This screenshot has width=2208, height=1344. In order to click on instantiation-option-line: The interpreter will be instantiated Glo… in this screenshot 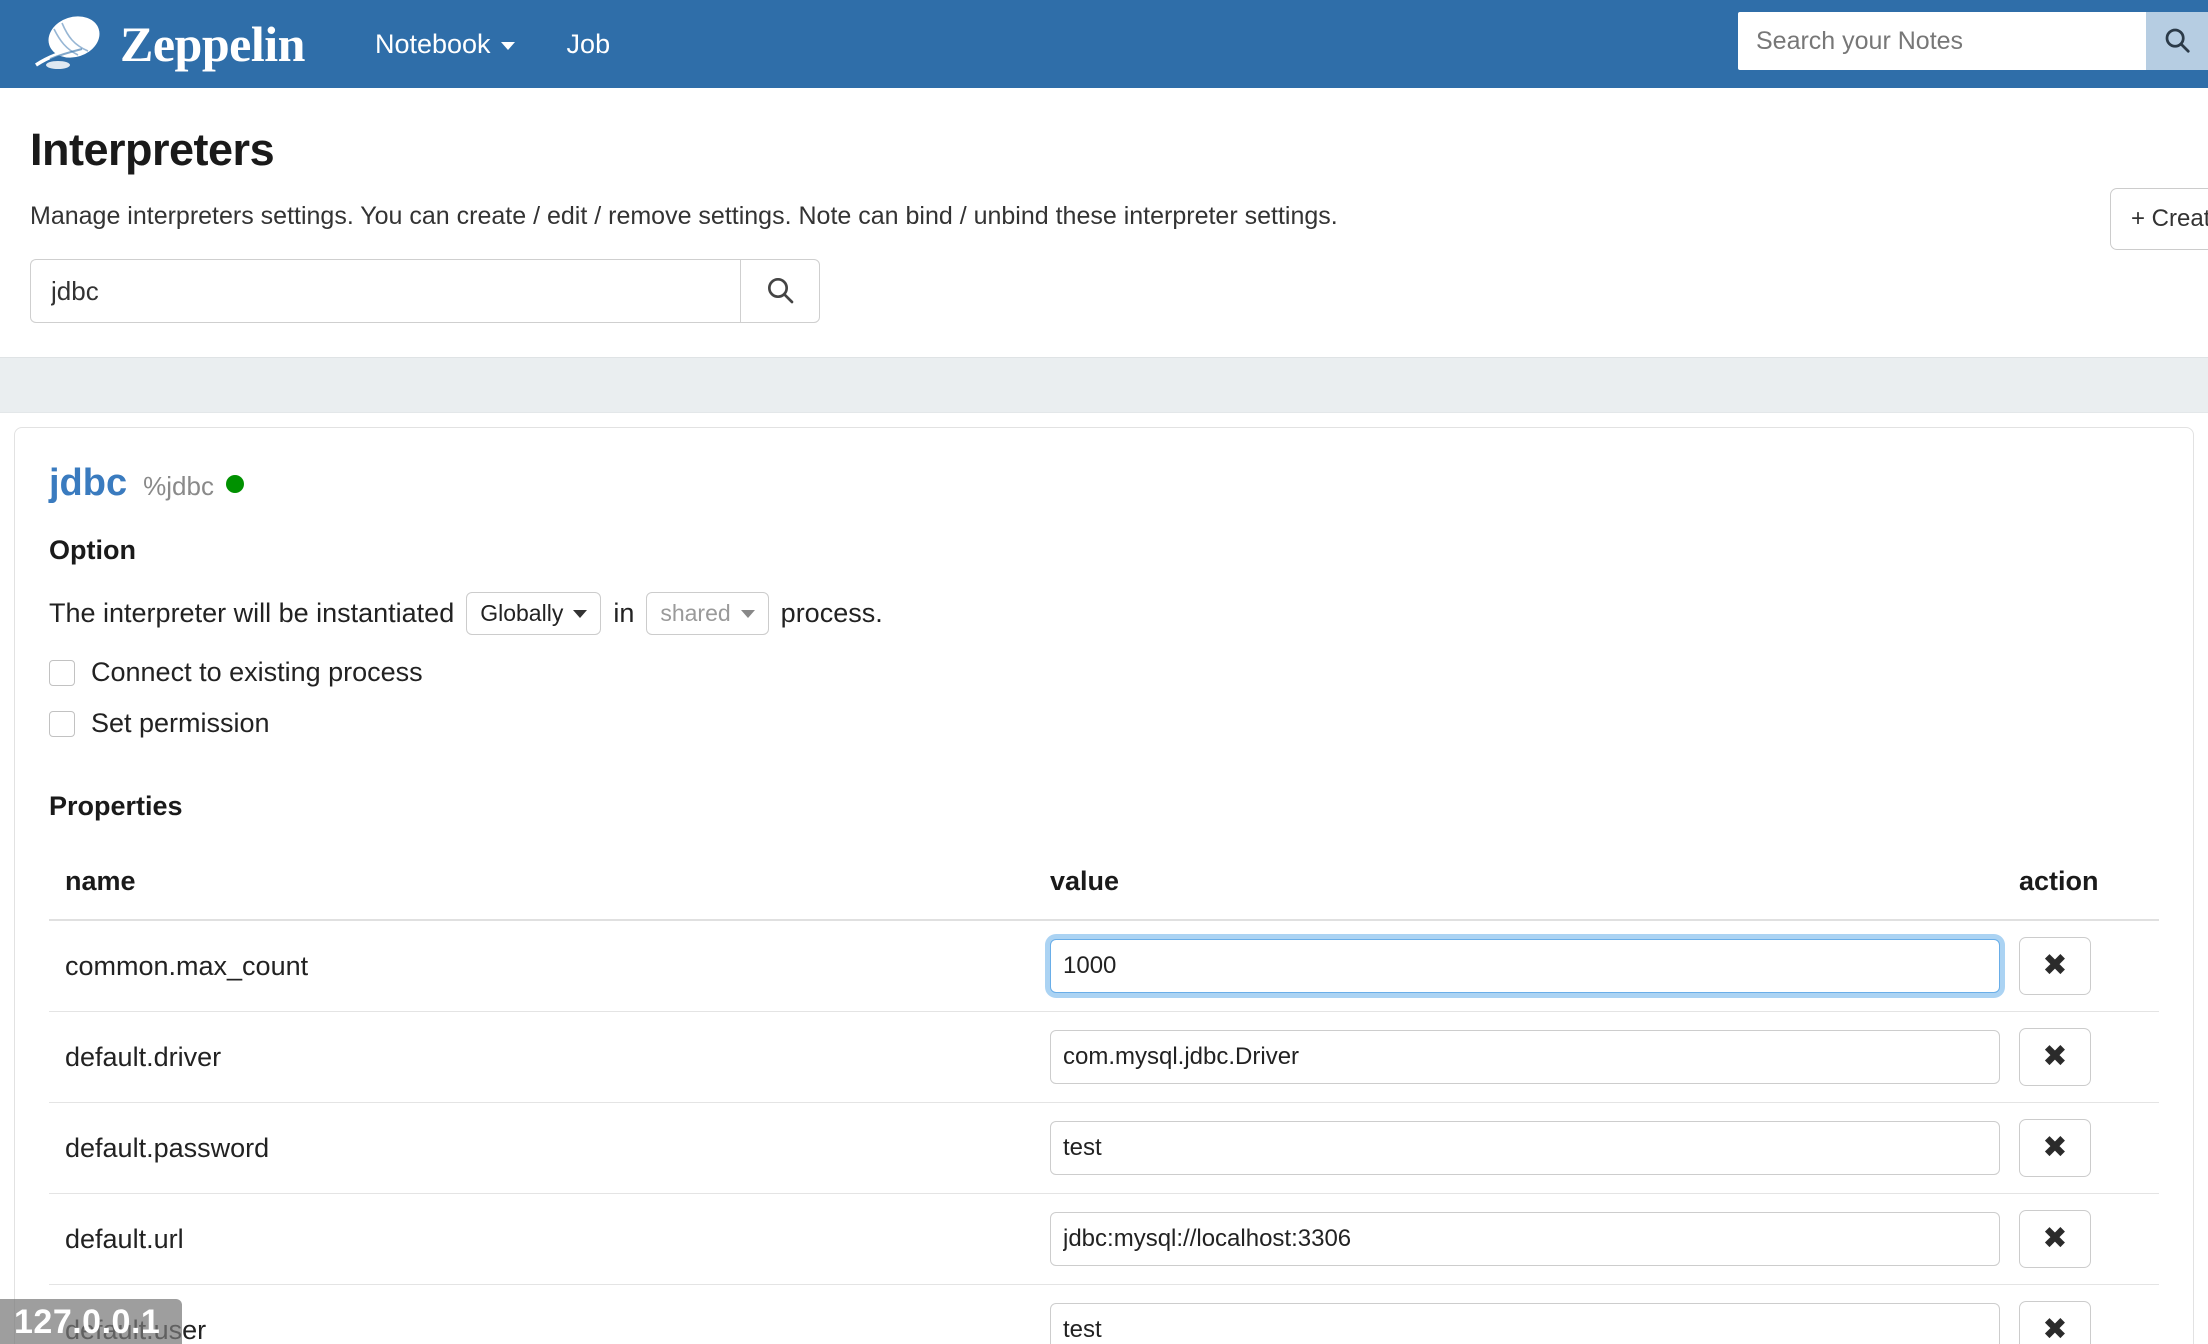, I will do `click(1104, 613)`.